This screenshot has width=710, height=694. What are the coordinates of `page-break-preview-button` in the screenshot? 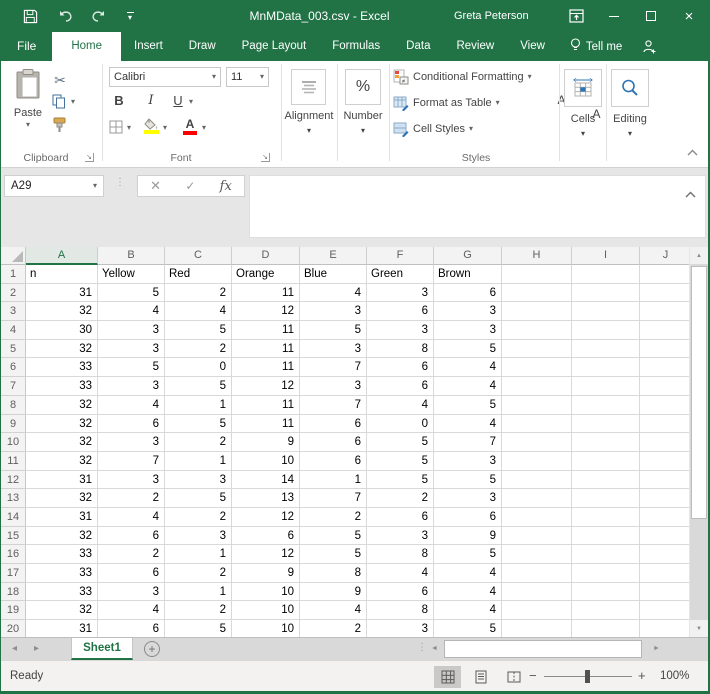 It's located at (513, 677).